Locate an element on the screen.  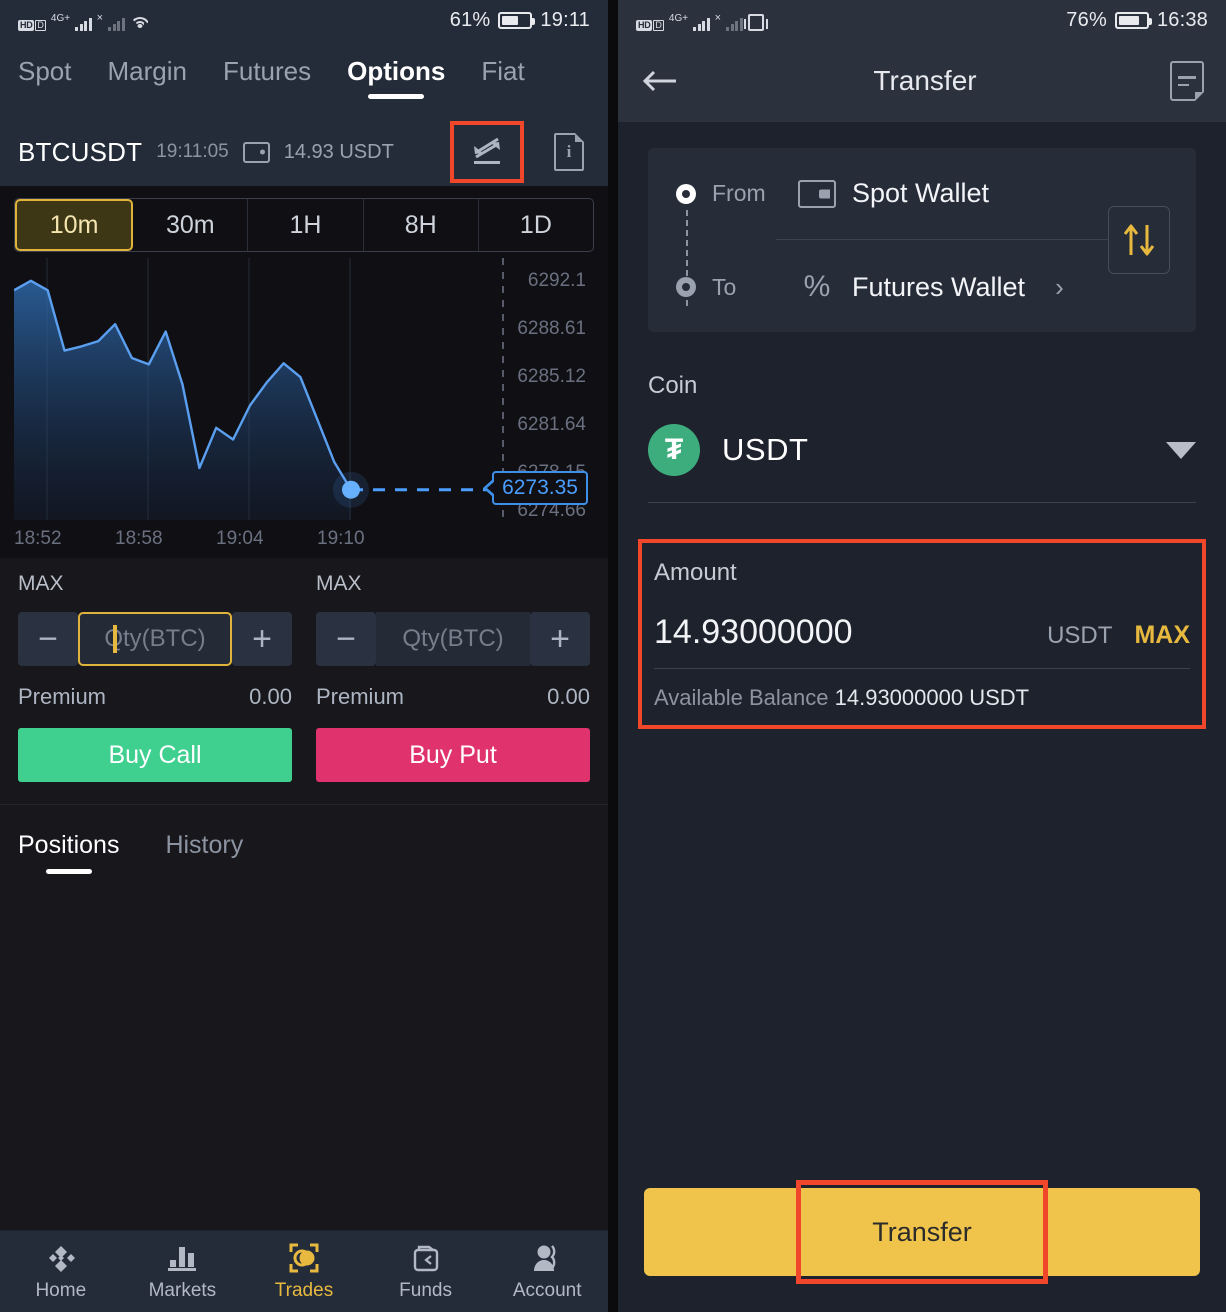
put-premium-value: 0.00 is located at coordinates (568, 696).